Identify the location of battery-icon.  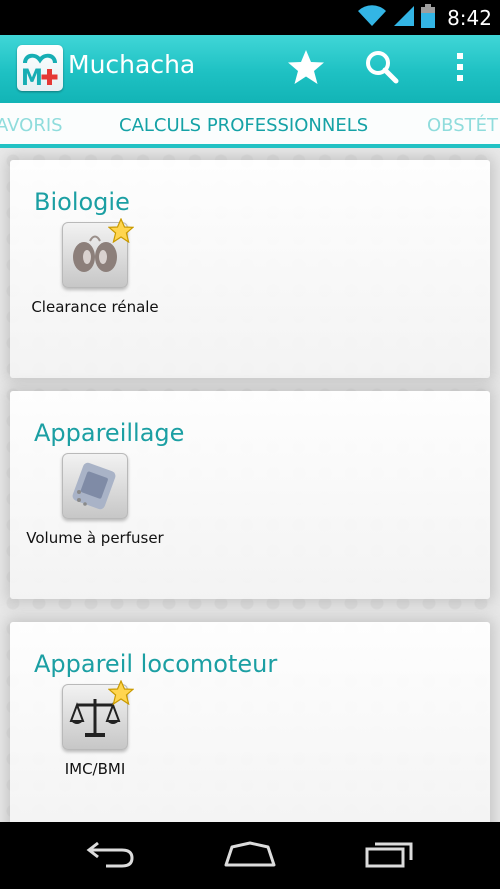
(428, 17).